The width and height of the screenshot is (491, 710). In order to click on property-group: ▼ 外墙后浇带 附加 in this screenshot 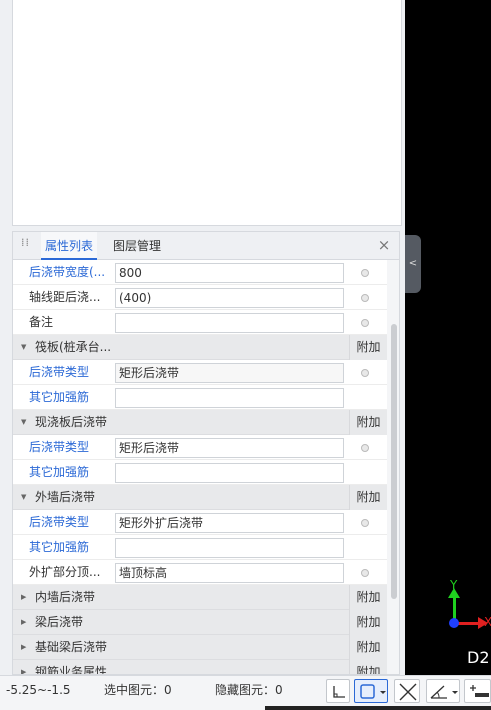, I will do `click(200, 497)`.